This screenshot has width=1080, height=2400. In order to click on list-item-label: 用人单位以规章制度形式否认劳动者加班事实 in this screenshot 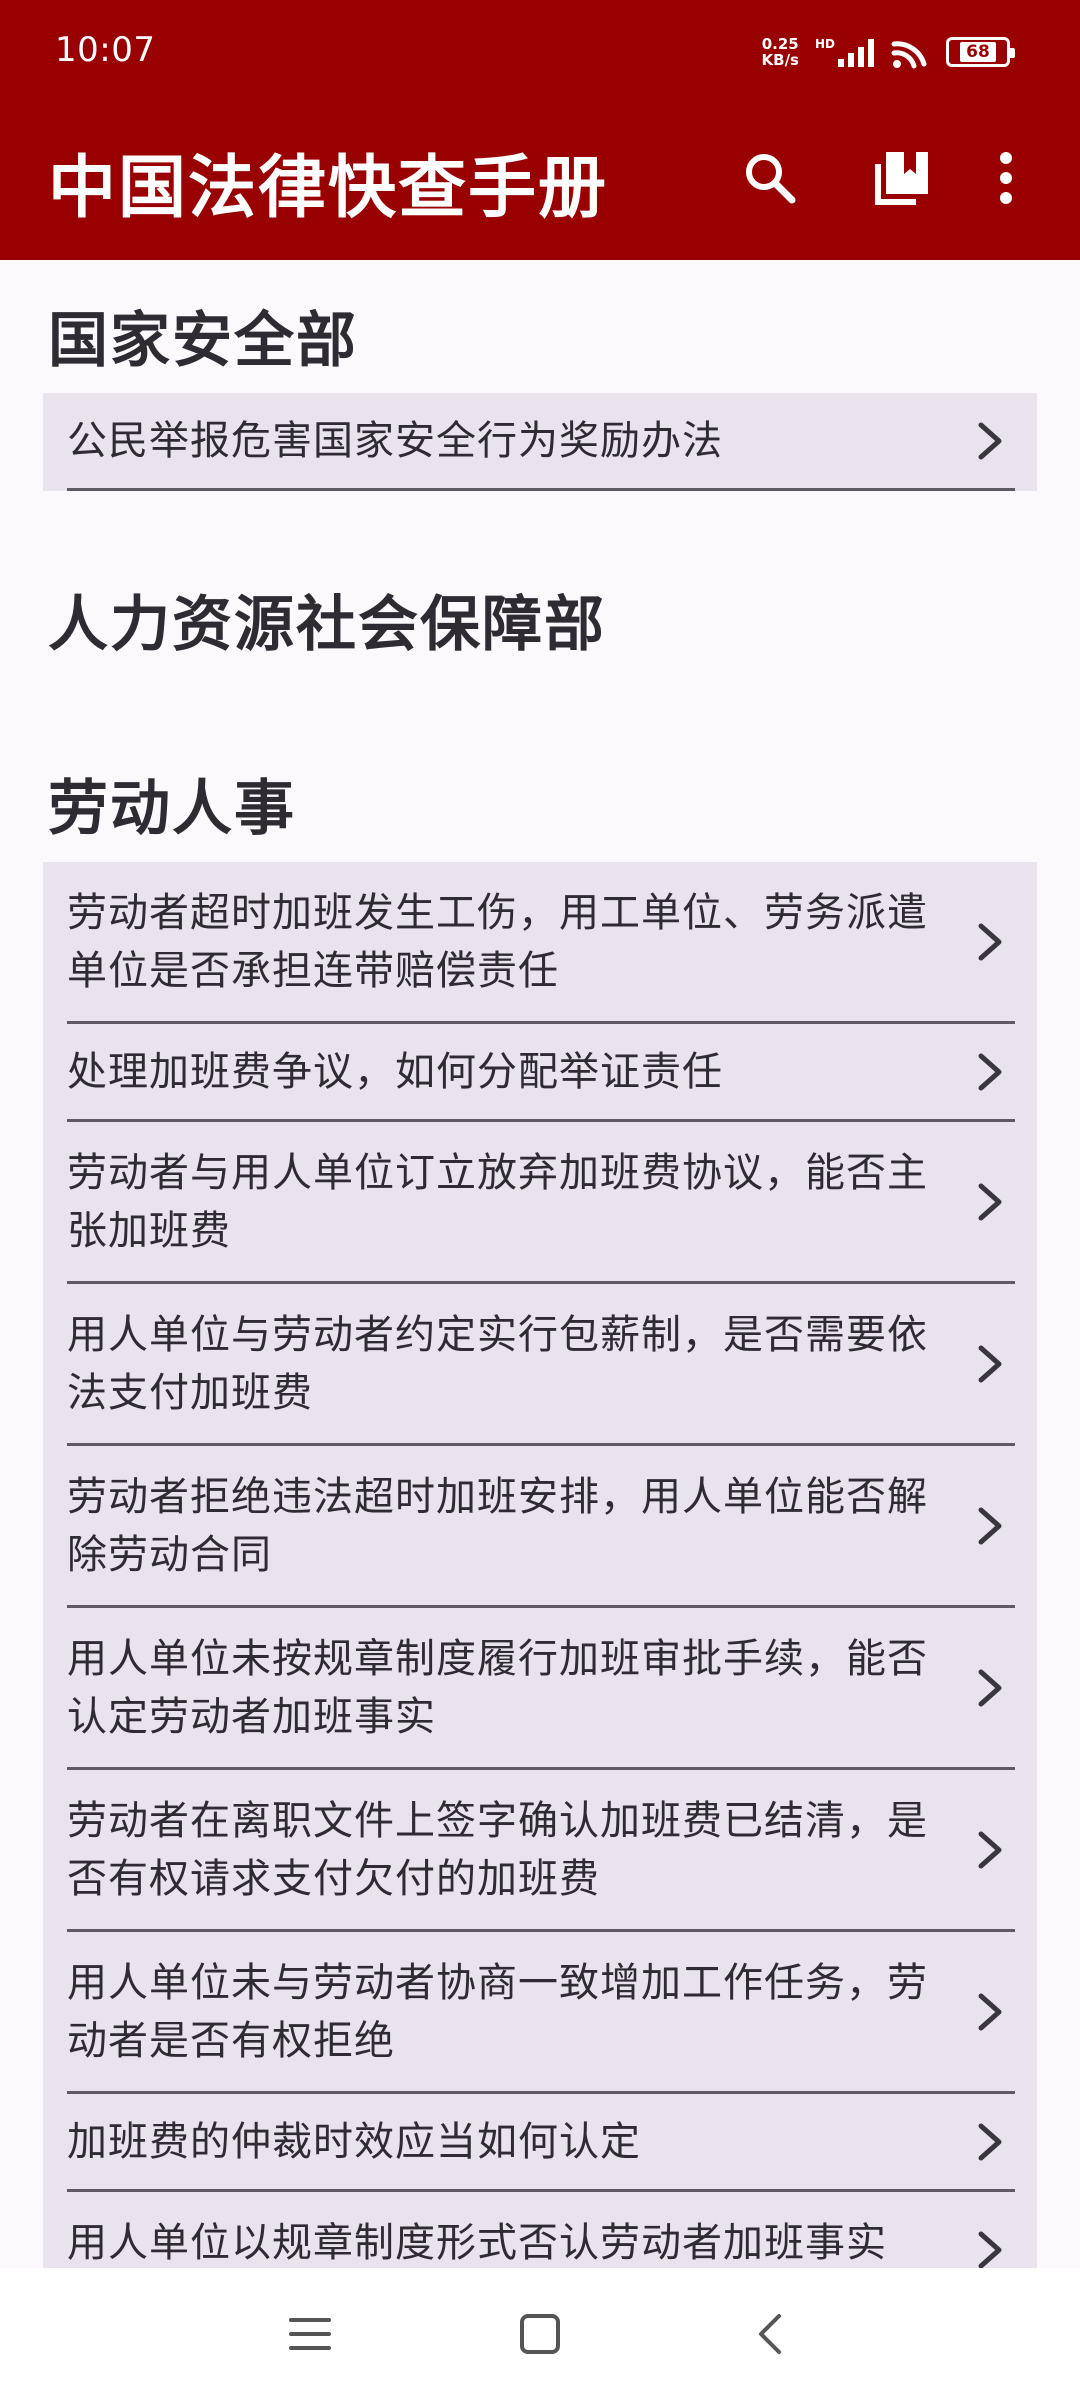, I will do `click(477, 2243)`.